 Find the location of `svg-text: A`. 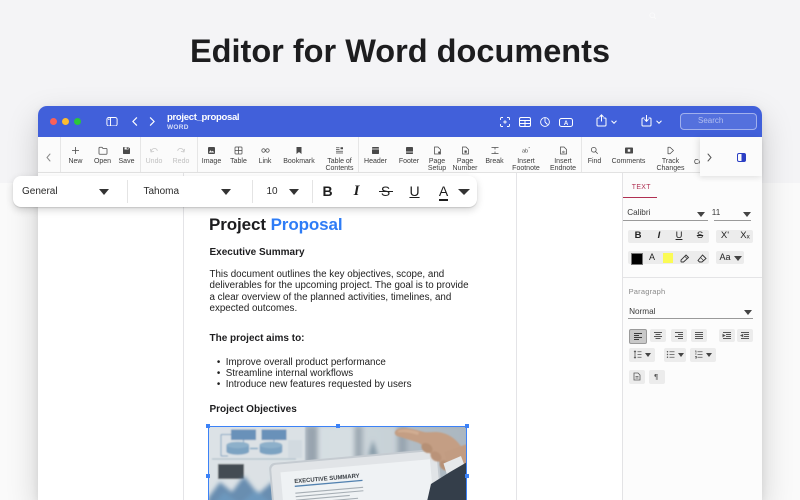

svg-text: A is located at coordinates (566, 123).